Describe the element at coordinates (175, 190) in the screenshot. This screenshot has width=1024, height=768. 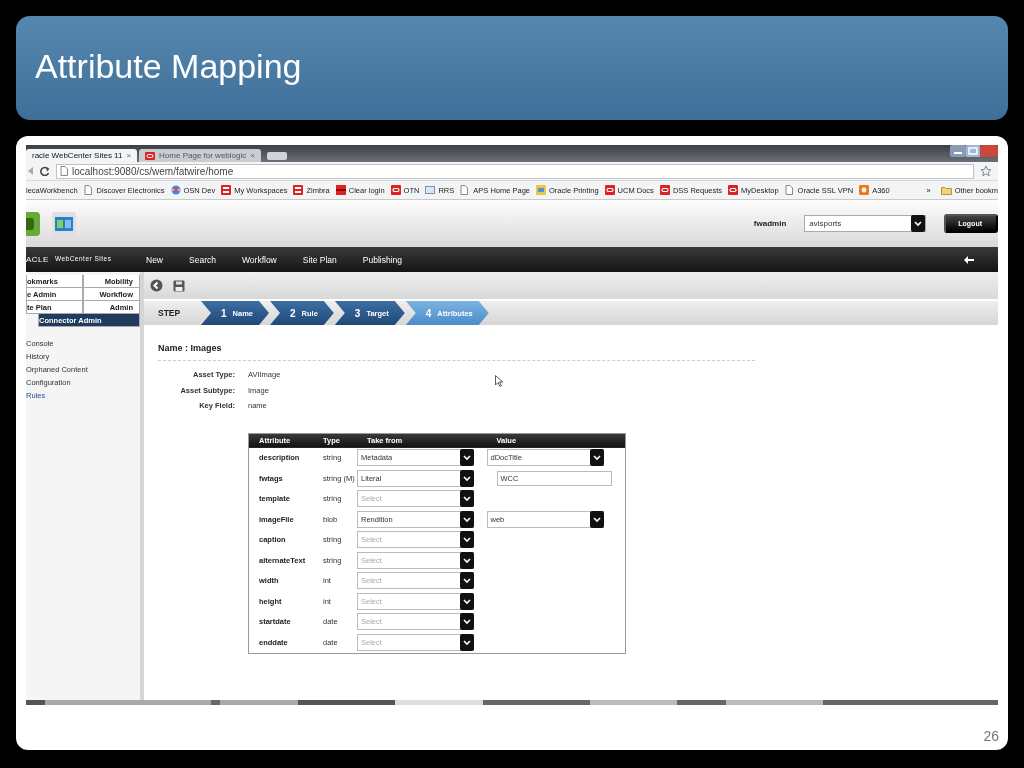
I see `globe-icon` at that location.